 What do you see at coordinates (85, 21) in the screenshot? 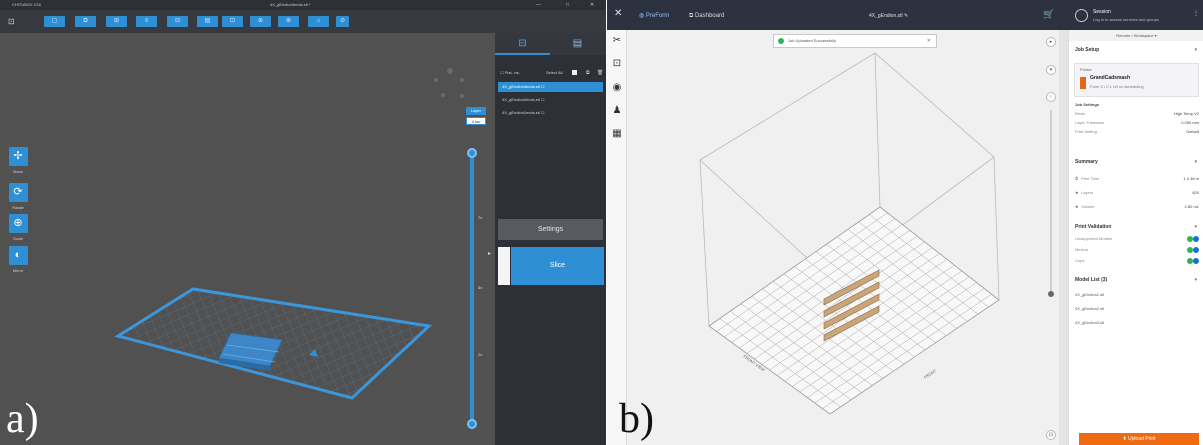
I see `toolbar-button-2: ⧉` at bounding box center [85, 21].